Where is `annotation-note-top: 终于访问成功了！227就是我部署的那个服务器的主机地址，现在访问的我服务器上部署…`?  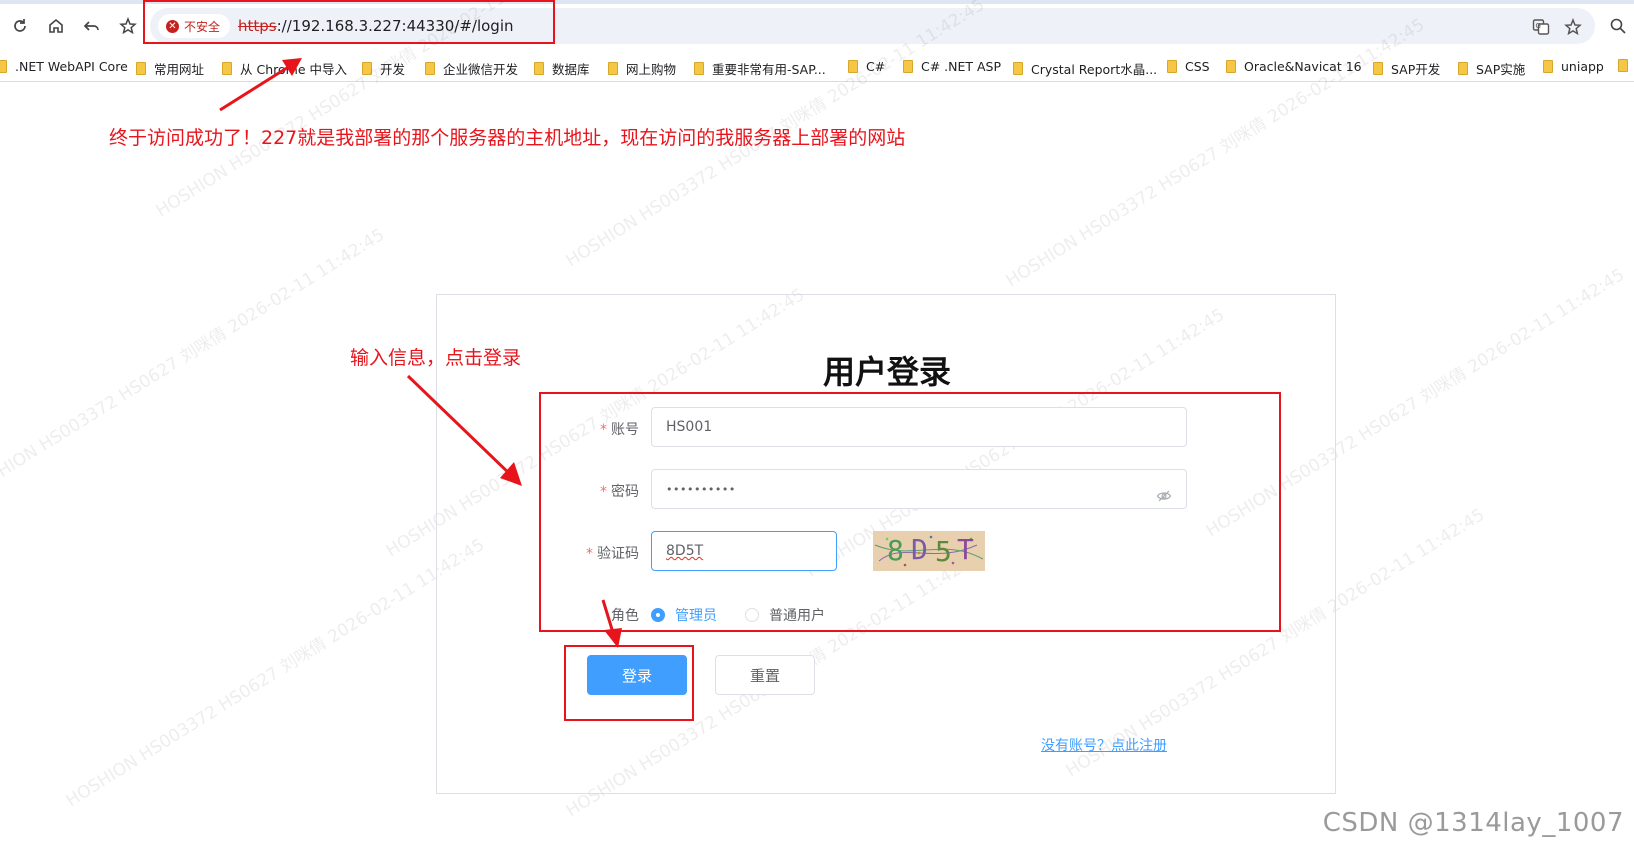
annotation-note-top: 终于访问成功了！227就是我部署的那个服务器的主机地址，现在访问的我服务器上部署… is located at coordinates (507, 138).